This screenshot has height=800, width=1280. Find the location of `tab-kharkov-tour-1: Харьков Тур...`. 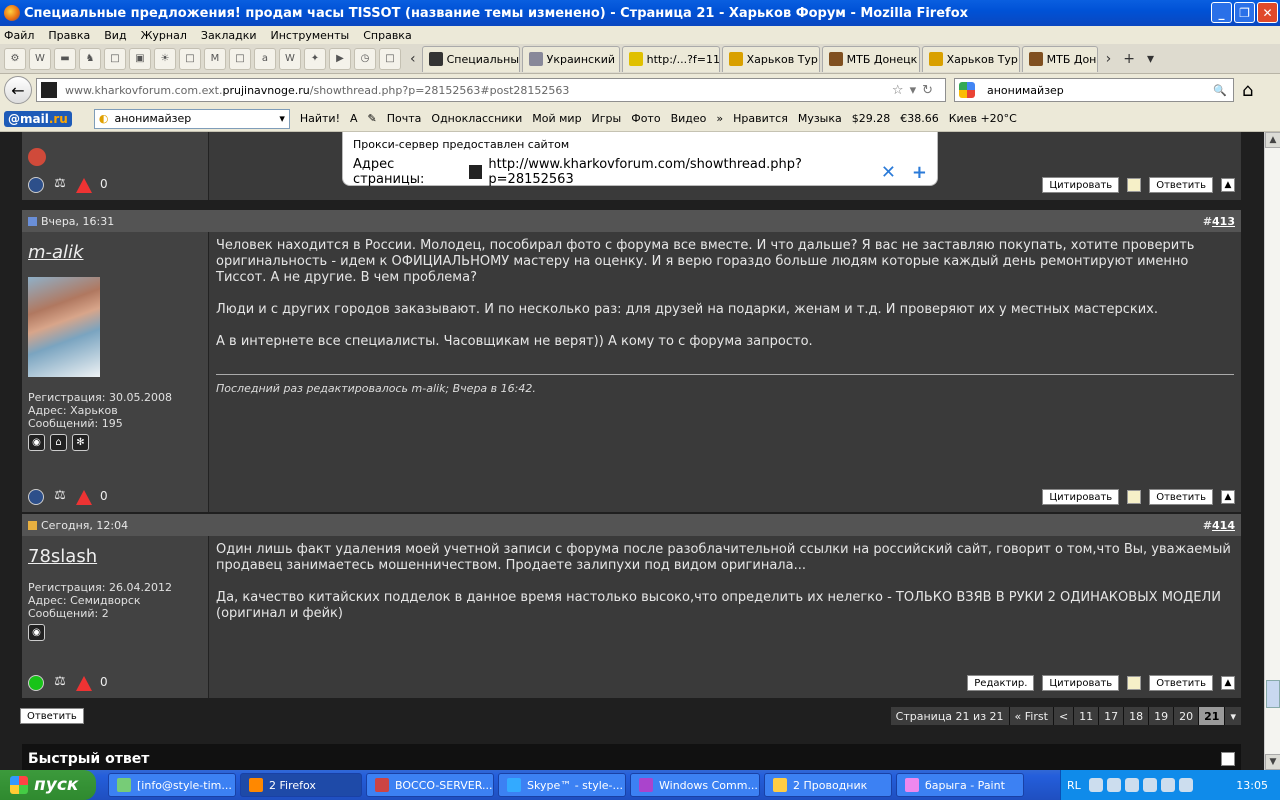

tab-kharkov-tour-1: Харьков Тур... is located at coordinates (770, 58).